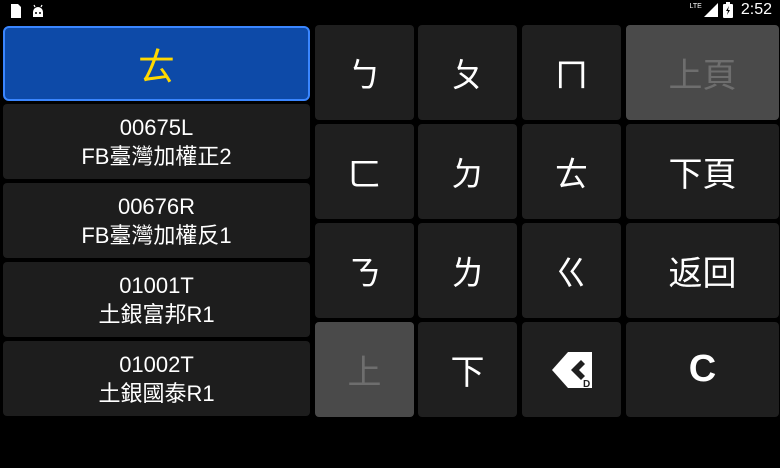  What do you see at coordinates (727, 10) in the screenshot?
I see `battery-icon` at bounding box center [727, 10].